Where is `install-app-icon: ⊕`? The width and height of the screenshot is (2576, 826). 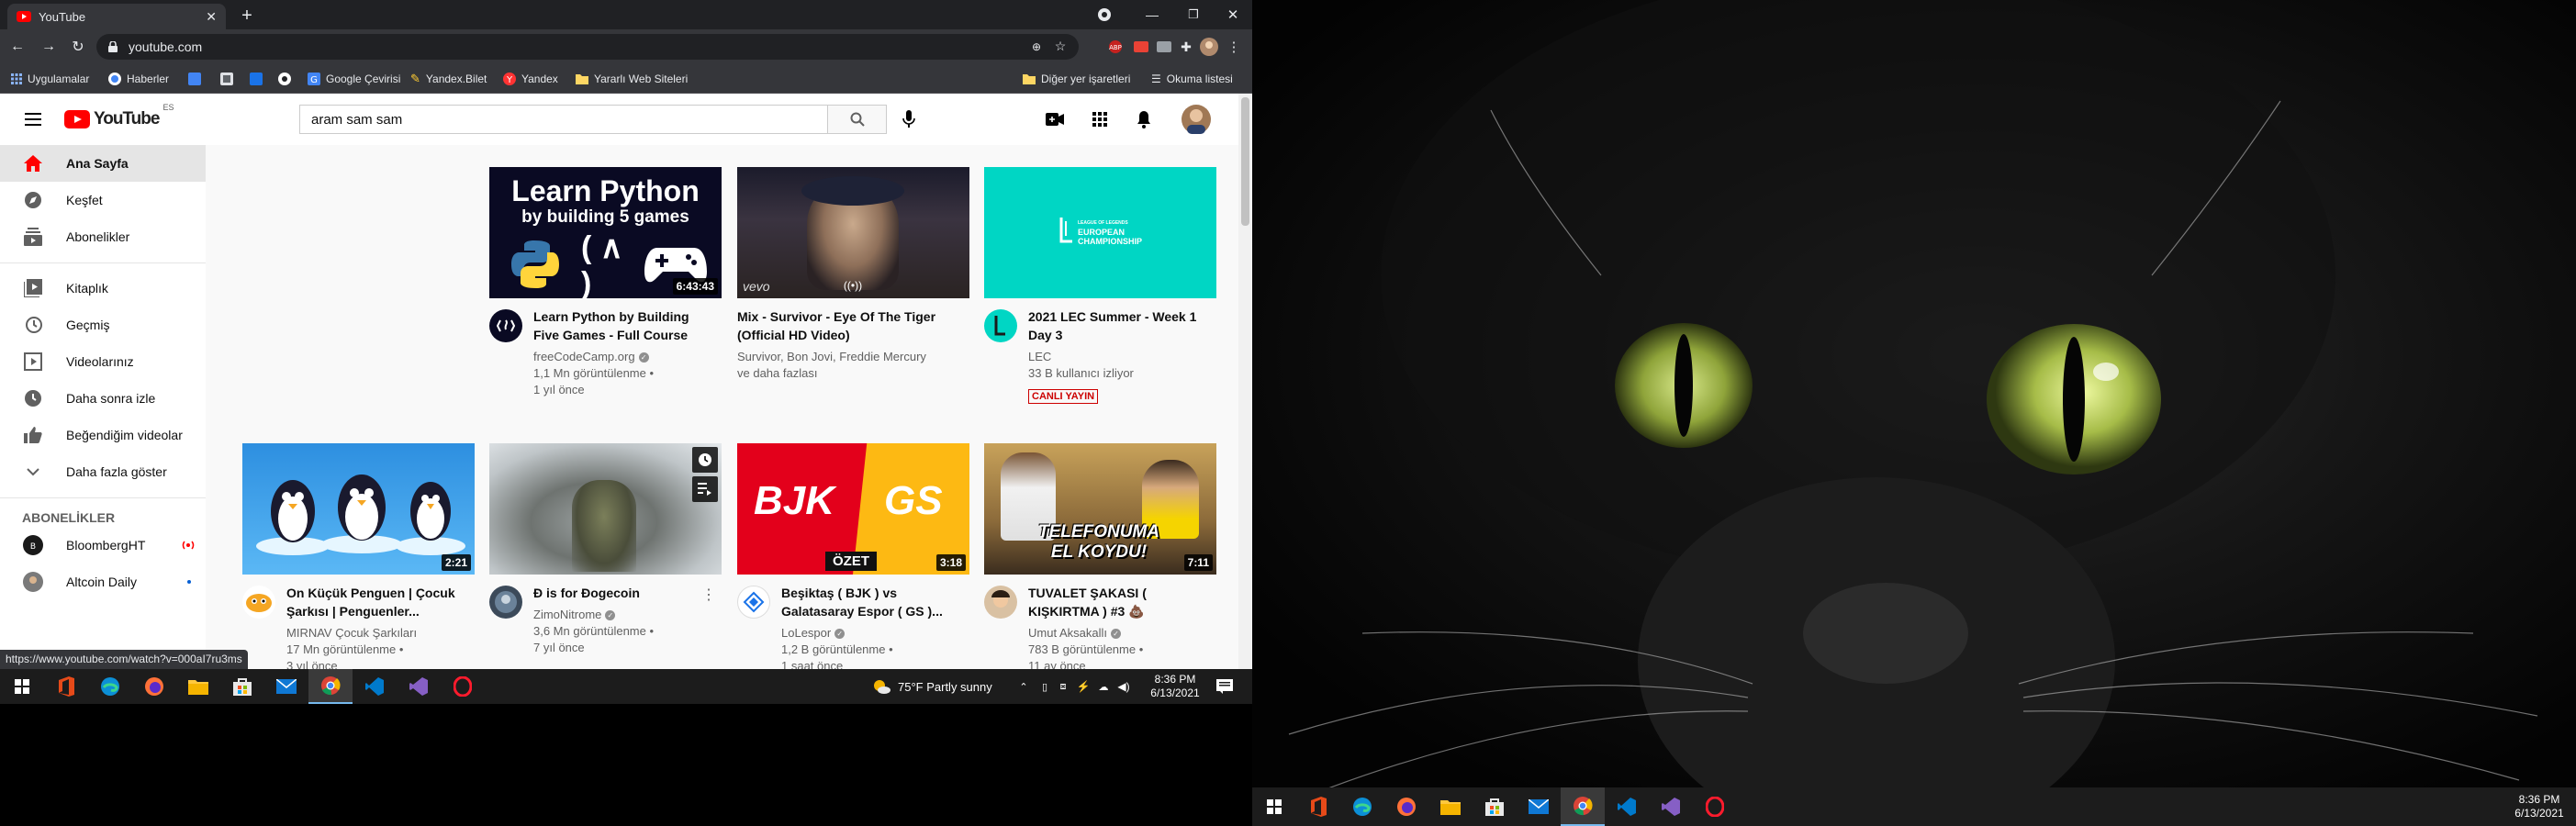 install-app-icon: ⊕ is located at coordinates (1036, 46).